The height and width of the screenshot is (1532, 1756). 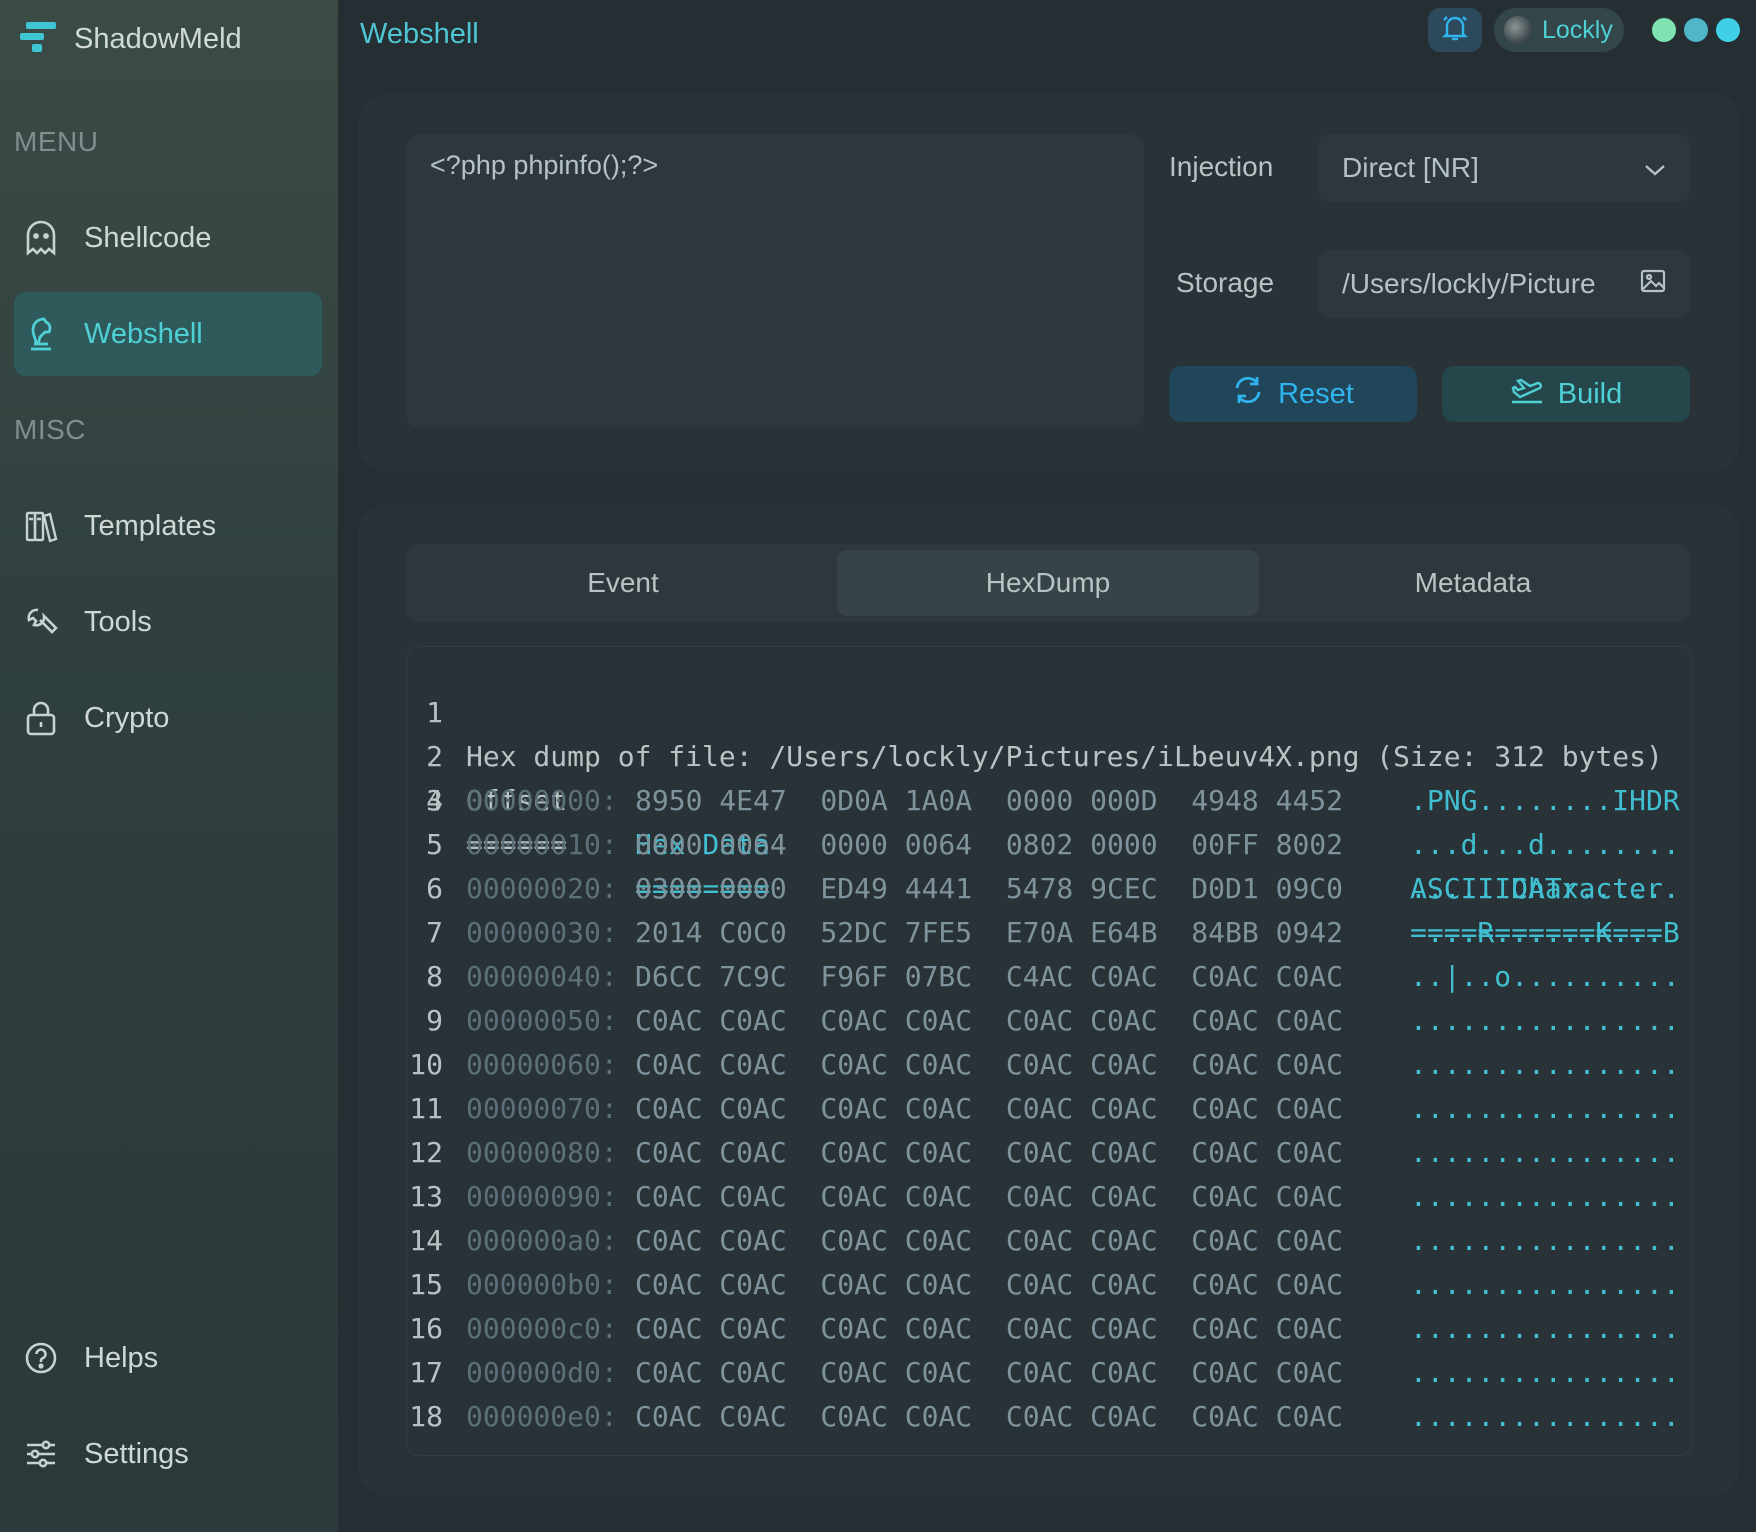 What do you see at coordinates (1410, 167) in the screenshot?
I see `injection-value: Direct [NR]` at bounding box center [1410, 167].